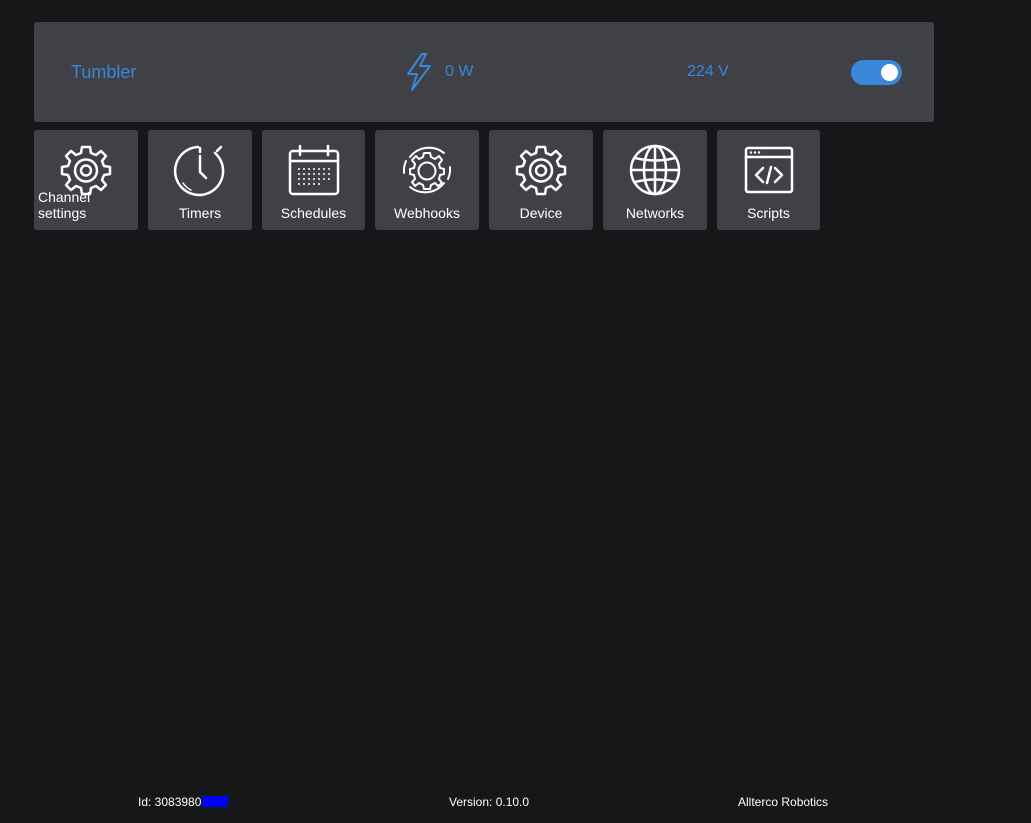 This screenshot has width=1031, height=823. I want to click on gear-cycle-icon, so click(427, 170).